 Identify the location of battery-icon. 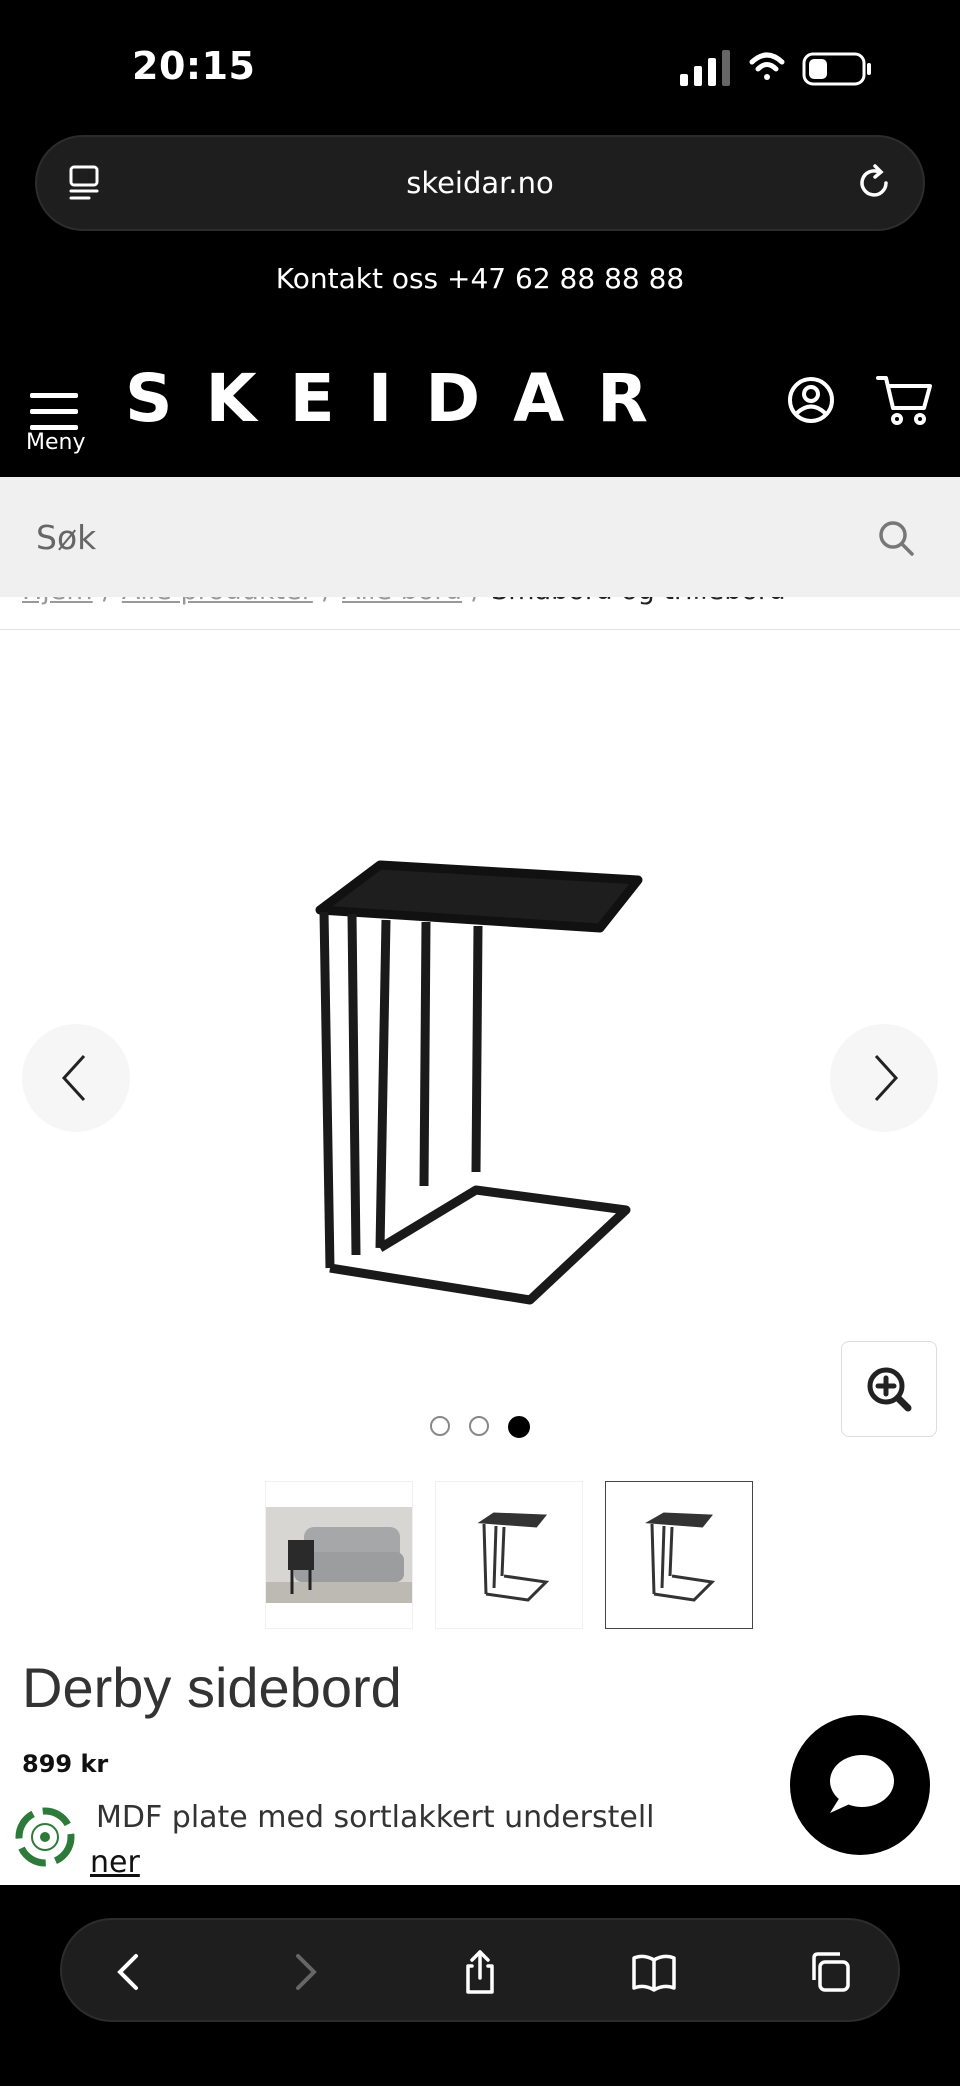
(836, 69).